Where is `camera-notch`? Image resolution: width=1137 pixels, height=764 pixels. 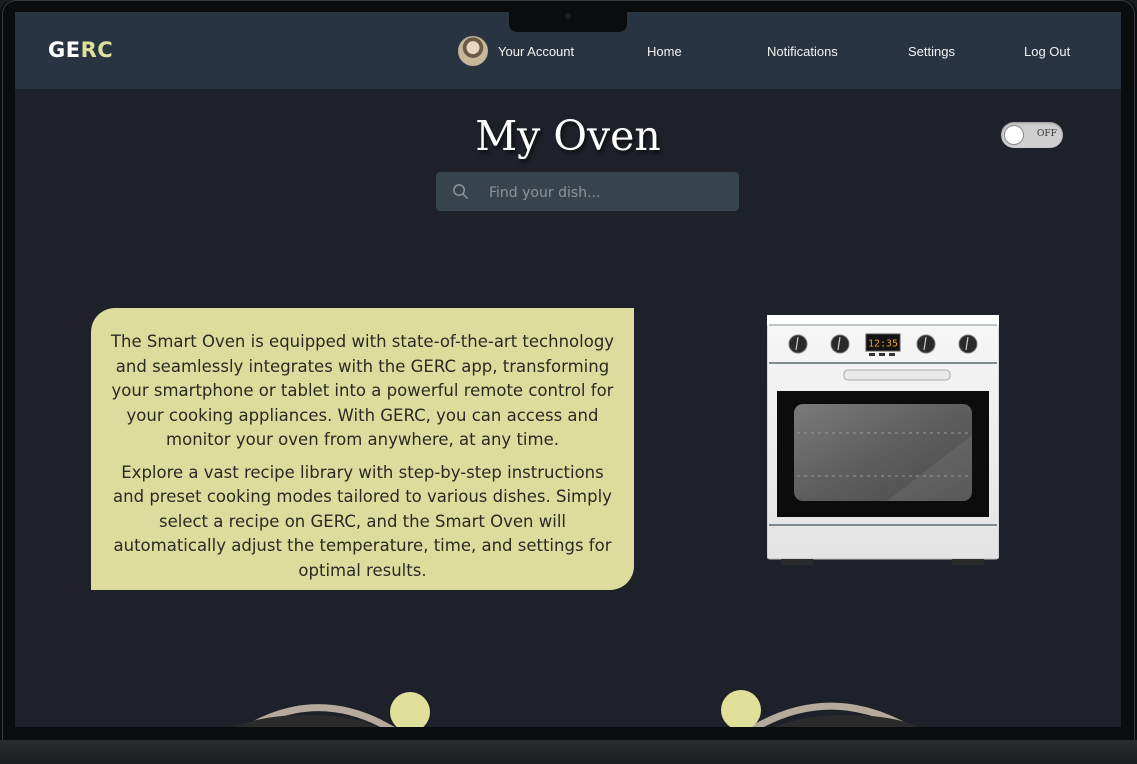 camera-notch is located at coordinates (568, 21).